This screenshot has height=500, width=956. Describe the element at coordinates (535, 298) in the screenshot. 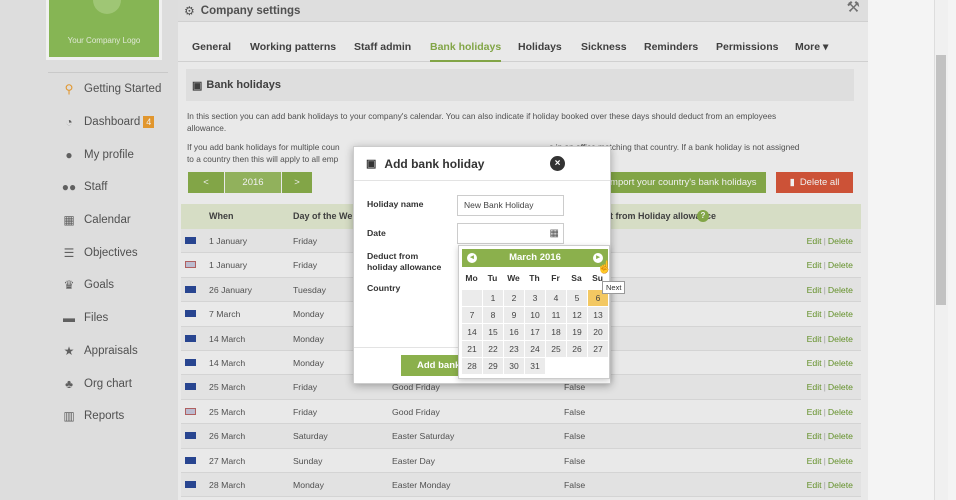

I see `calendar-day: 3` at that location.